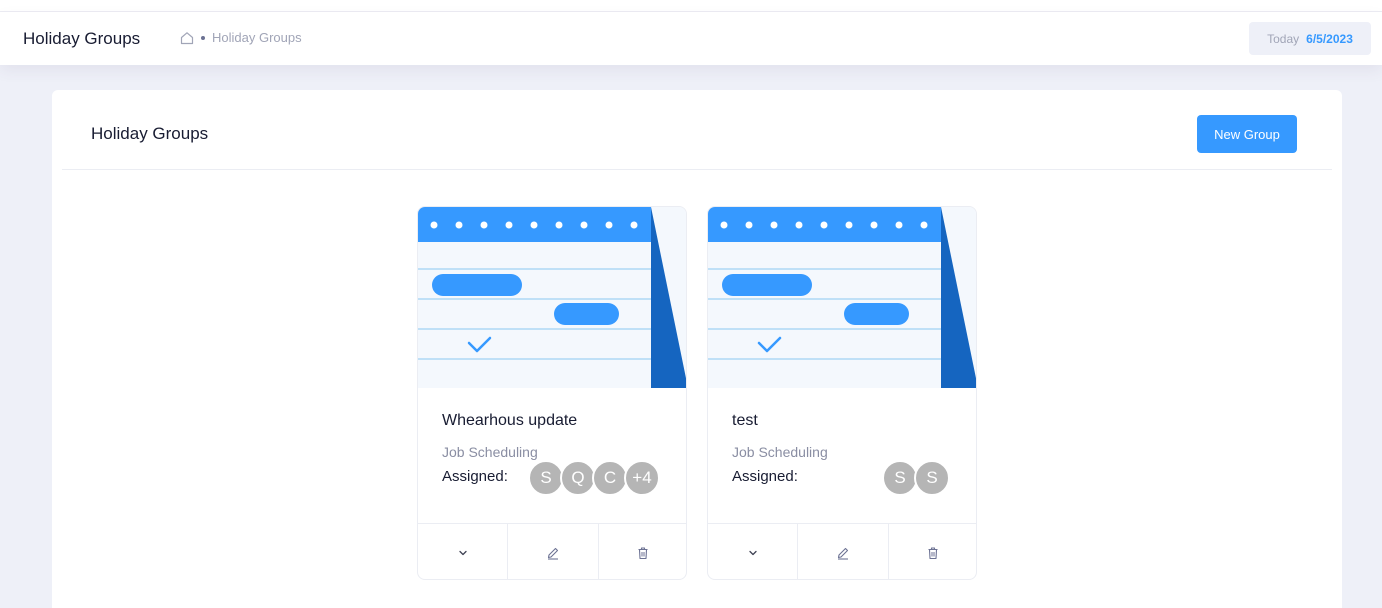  Describe the element at coordinates (1247, 134) in the screenshot. I see `new-group-button: New Group` at that location.